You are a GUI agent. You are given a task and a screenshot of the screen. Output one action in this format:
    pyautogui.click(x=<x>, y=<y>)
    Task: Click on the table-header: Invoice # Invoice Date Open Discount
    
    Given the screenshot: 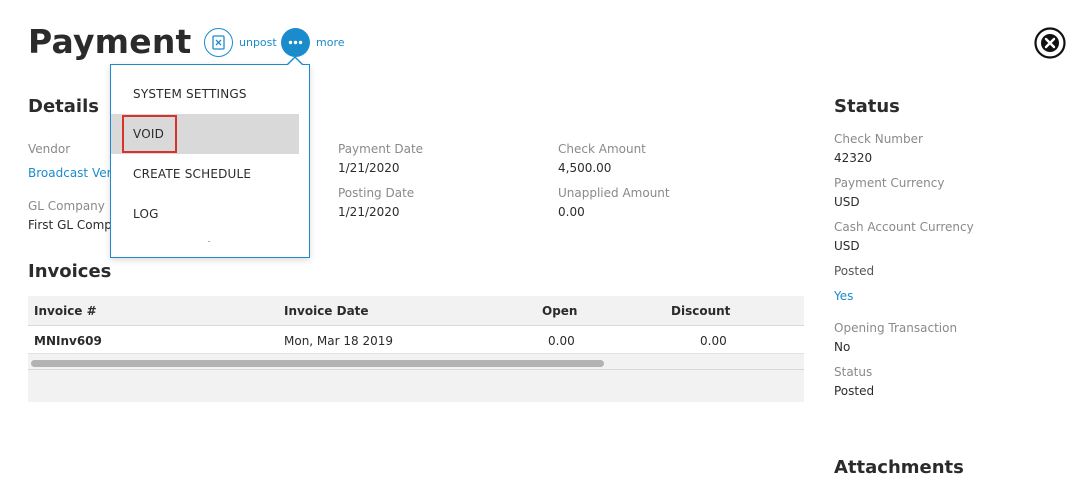 What is the action you would take?
    pyautogui.click(x=416, y=311)
    